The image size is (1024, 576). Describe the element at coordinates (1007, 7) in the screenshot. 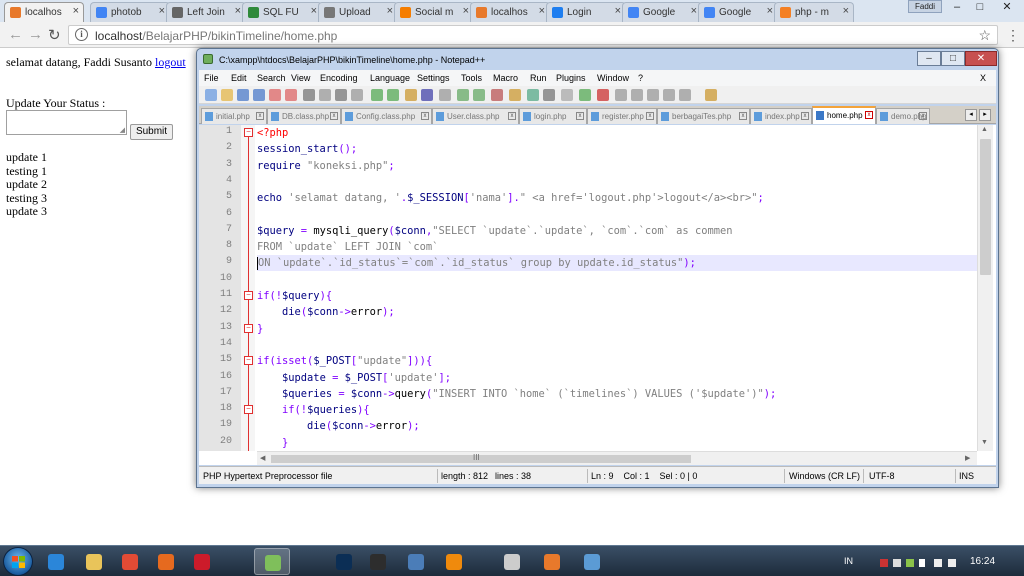

I see `window-close-button: ✕` at that location.